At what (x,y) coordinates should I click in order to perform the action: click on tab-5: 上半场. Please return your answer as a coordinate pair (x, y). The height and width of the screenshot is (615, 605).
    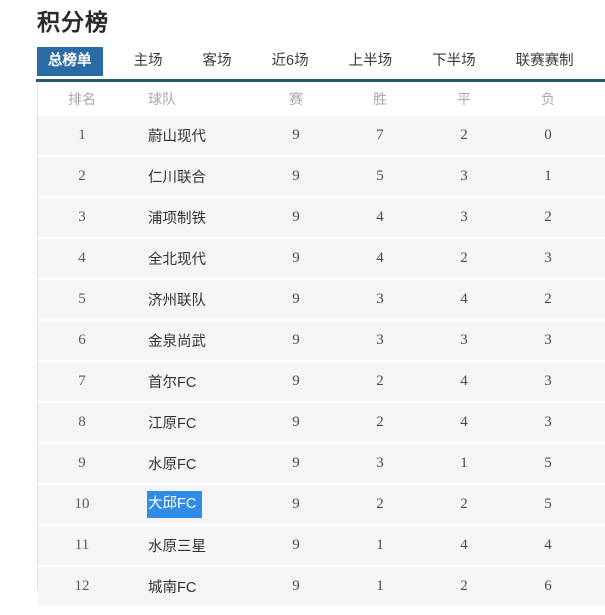
    Looking at the image, I should click on (371, 61).